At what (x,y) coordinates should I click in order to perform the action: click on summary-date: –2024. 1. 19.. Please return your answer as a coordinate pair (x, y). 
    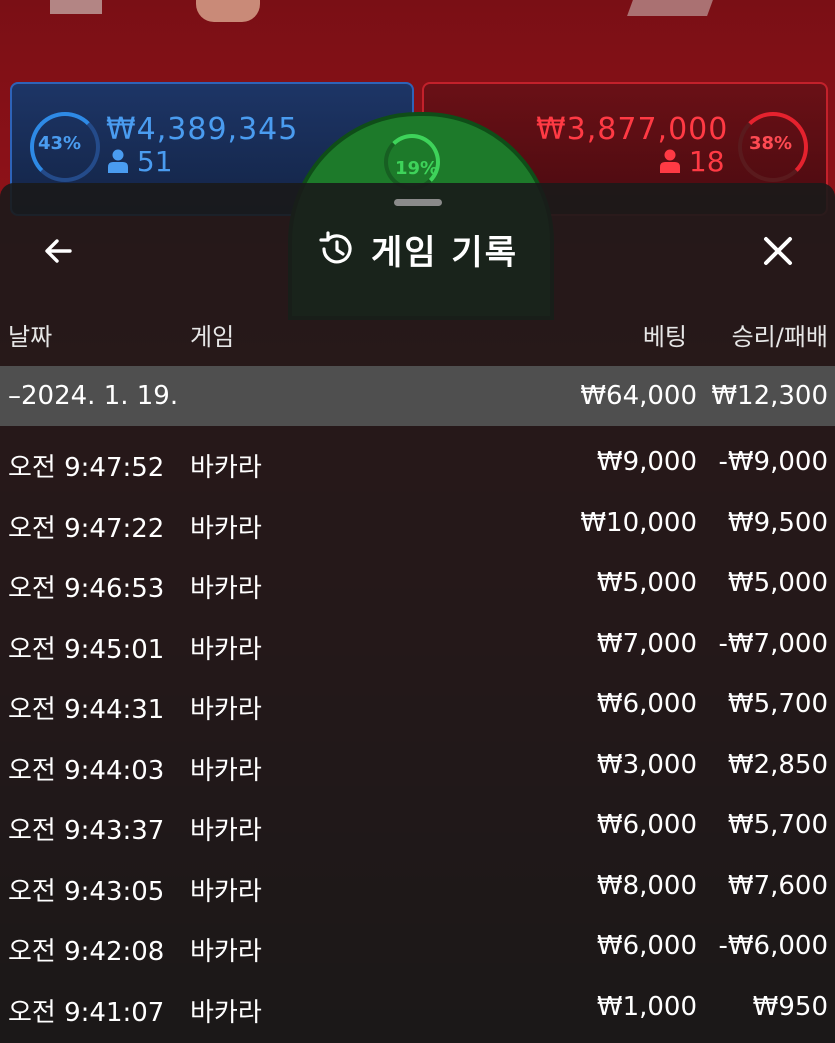
    Looking at the image, I should click on (93, 396).